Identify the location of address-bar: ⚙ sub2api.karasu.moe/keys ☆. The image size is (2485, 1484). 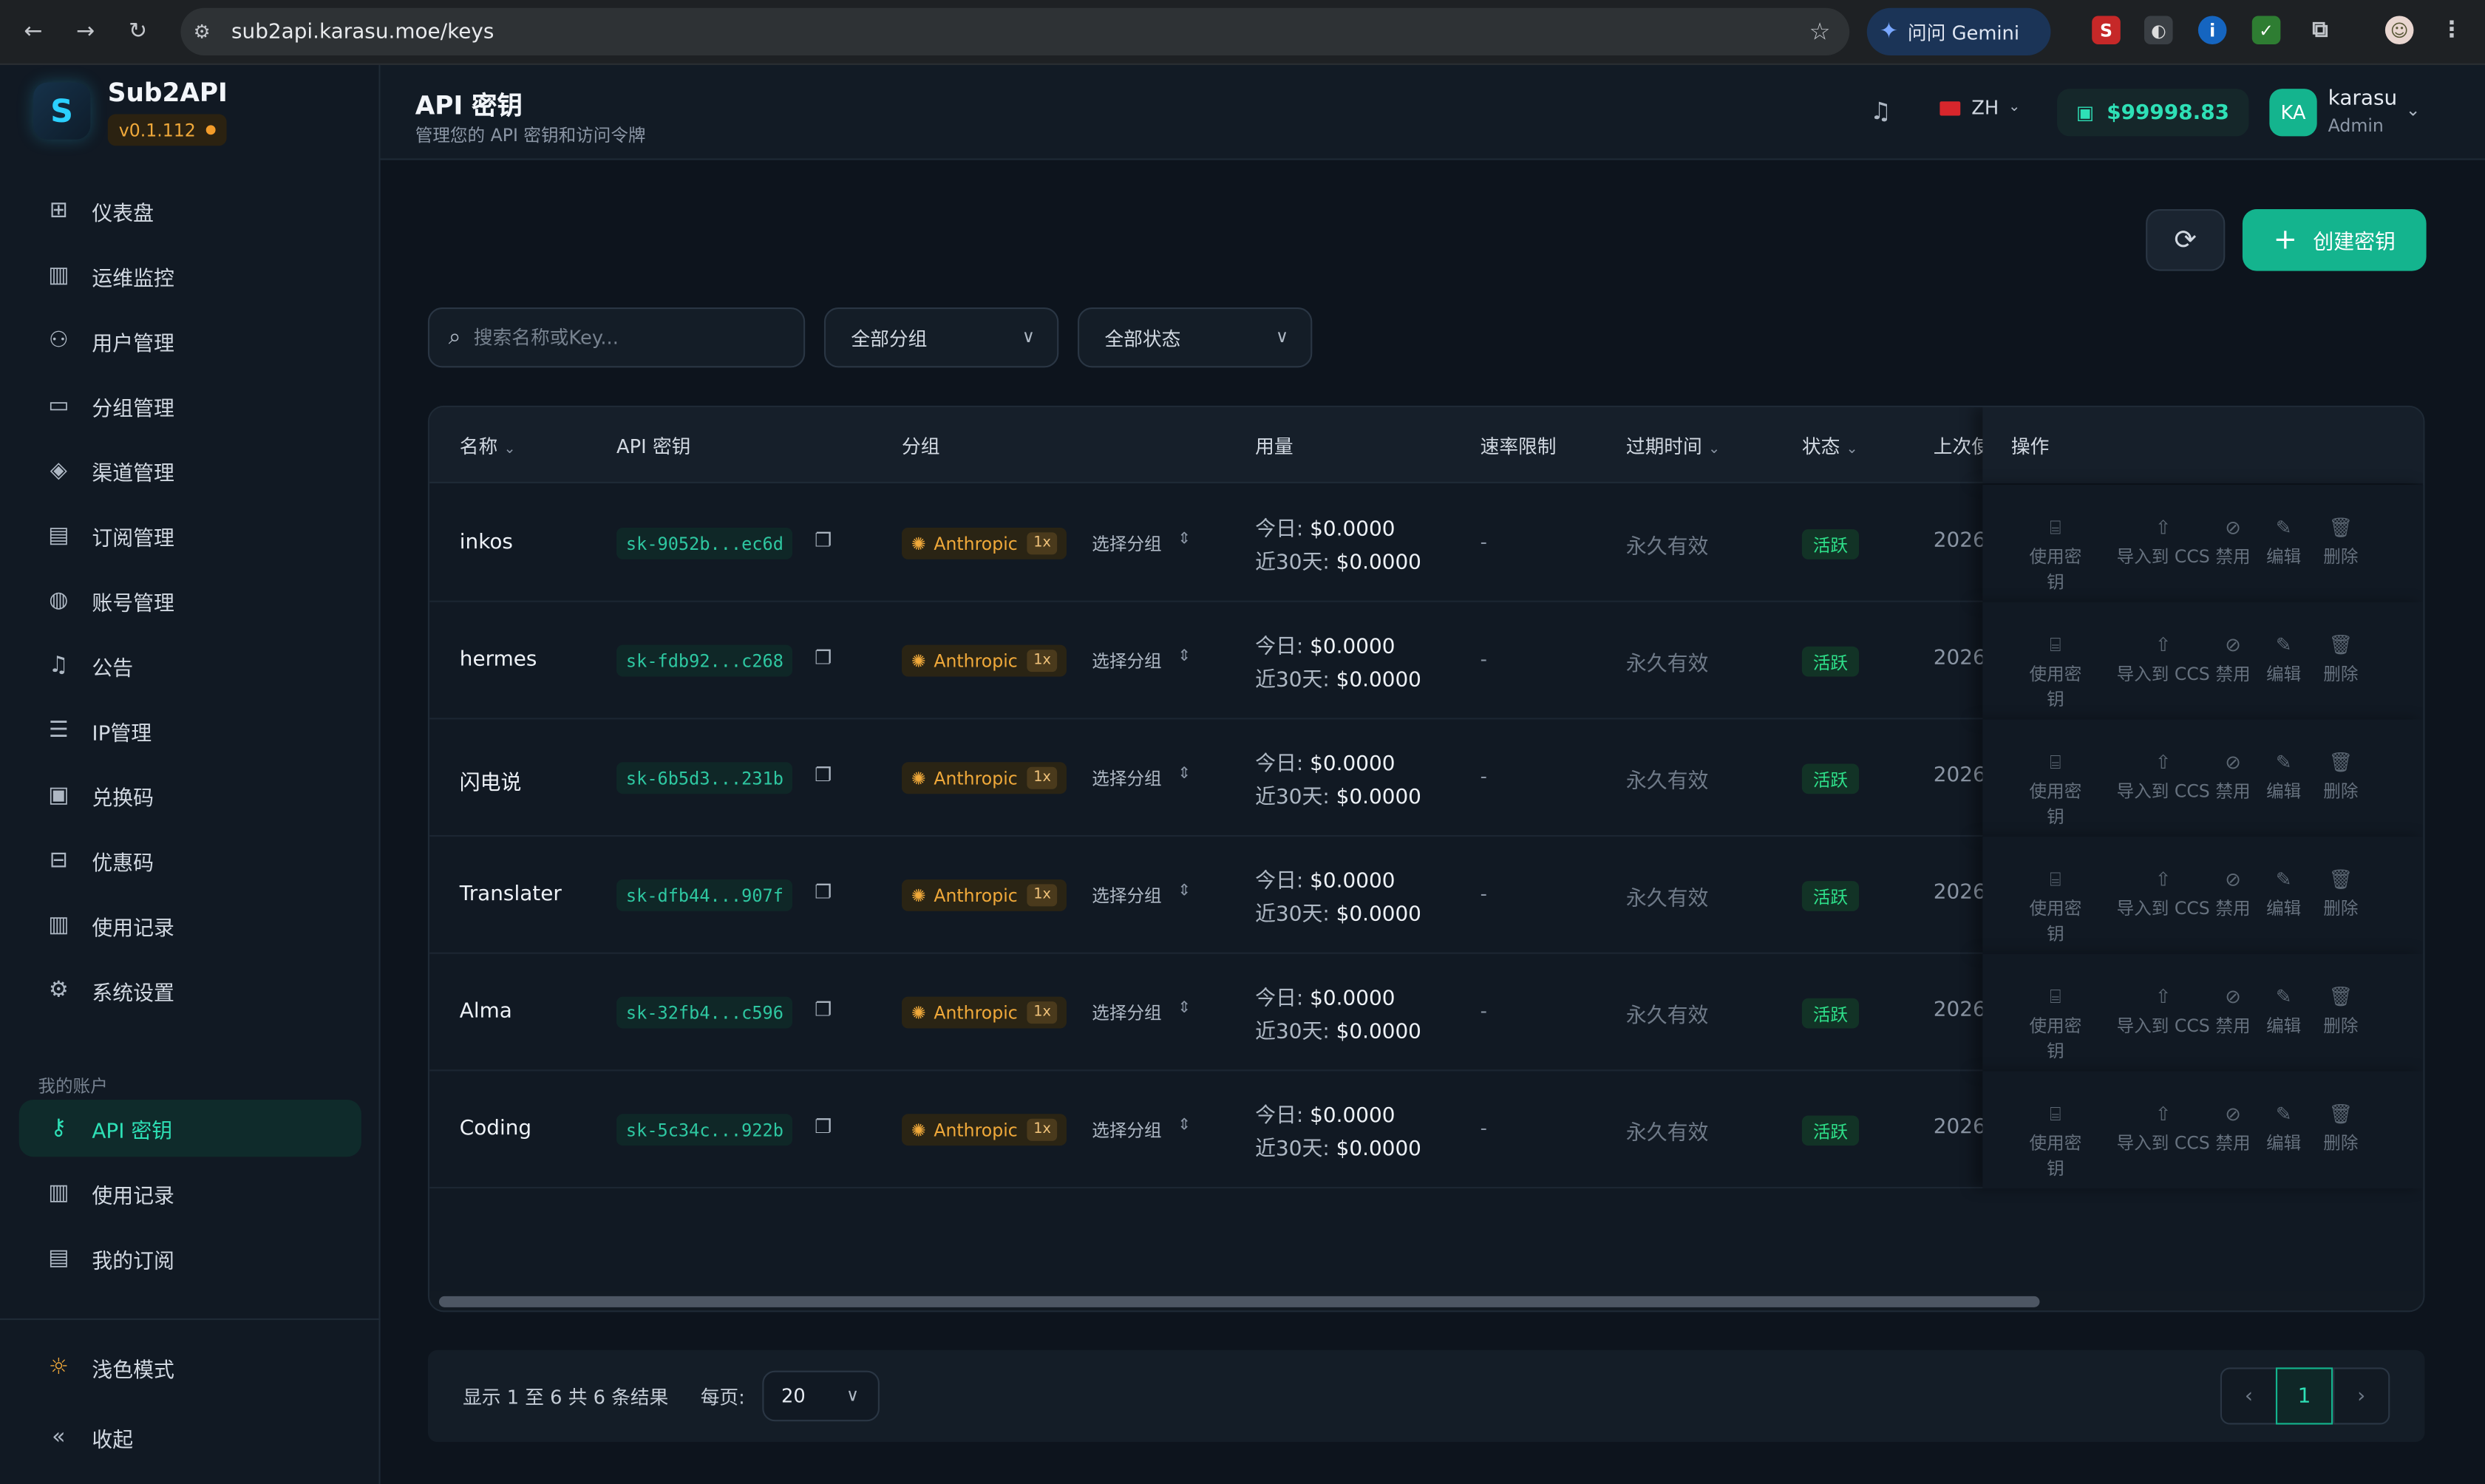
(1015, 31).